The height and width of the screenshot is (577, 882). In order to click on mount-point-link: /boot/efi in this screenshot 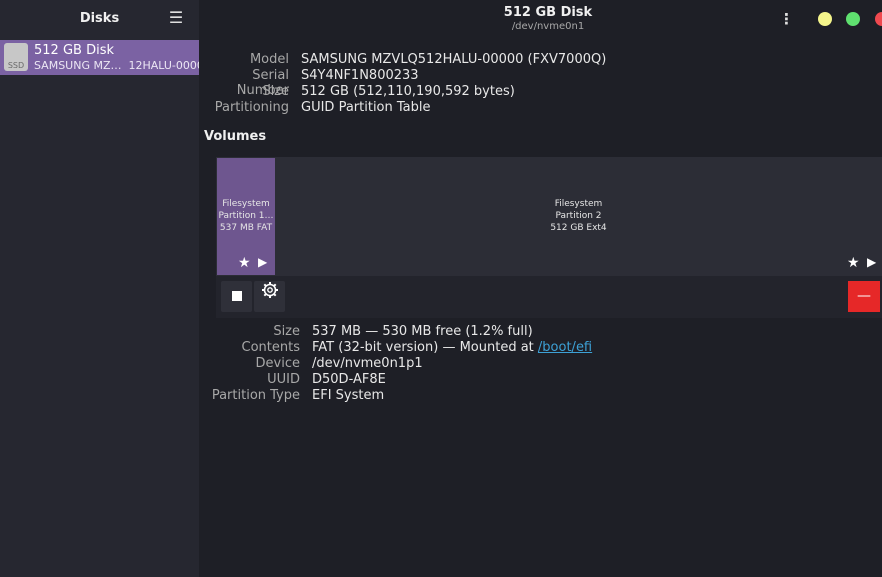, I will do `click(565, 347)`.